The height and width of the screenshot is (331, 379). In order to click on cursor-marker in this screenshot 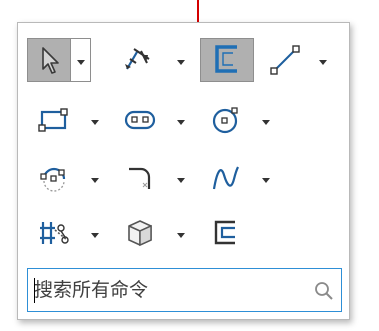, I will do `click(198, 11)`.